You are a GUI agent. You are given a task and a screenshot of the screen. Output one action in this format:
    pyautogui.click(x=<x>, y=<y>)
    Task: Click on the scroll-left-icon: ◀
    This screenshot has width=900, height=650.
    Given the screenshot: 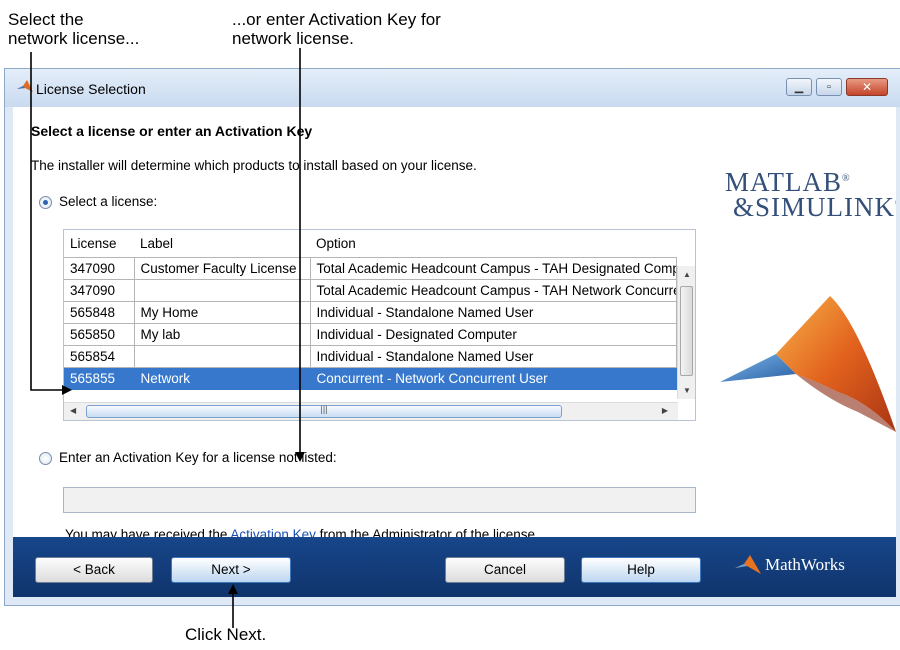 What is the action you would take?
    pyautogui.click(x=73, y=410)
    